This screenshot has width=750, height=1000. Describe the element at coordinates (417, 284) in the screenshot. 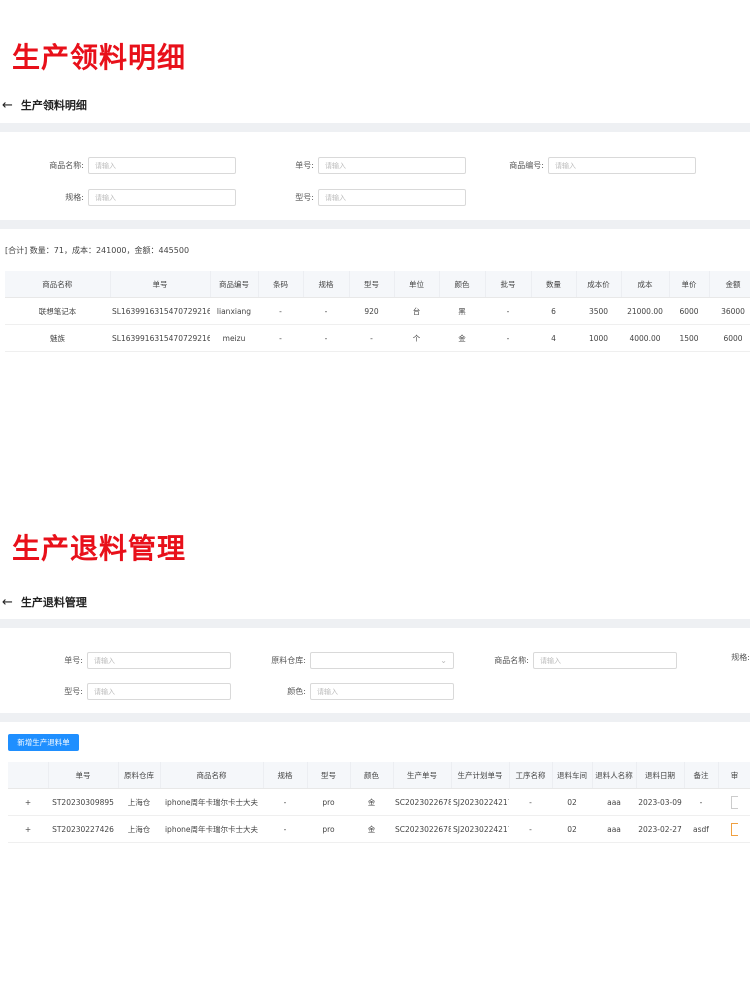

I see `column-header: 单位` at that location.